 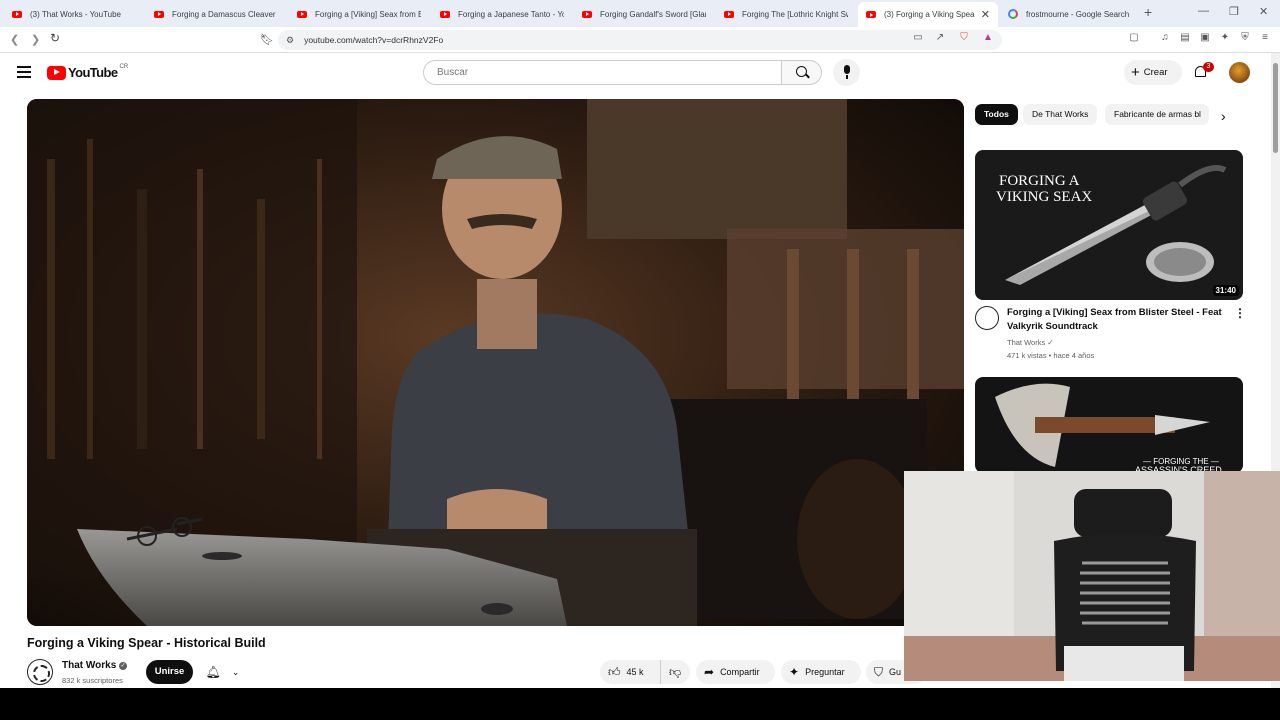 What do you see at coordinates (74, 14) in the screenshot?
I see `browser-tab: (3) That Works - YouTube` at bounding box center [74, 14].